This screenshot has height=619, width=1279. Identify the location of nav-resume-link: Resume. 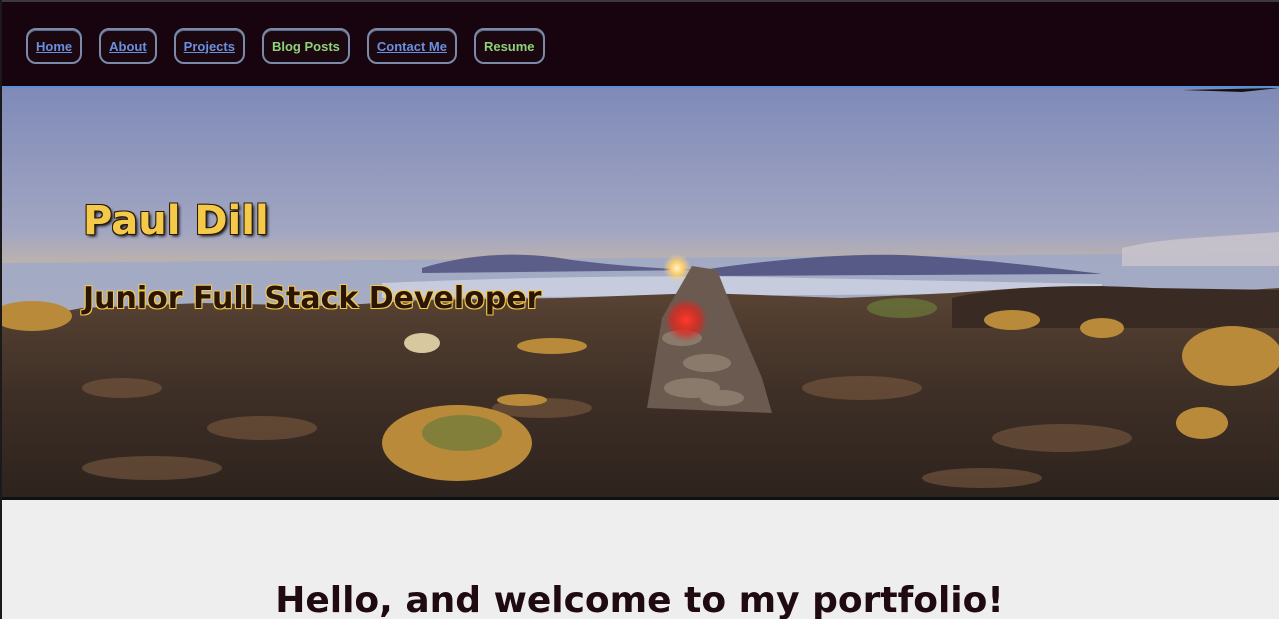
(509, 46).